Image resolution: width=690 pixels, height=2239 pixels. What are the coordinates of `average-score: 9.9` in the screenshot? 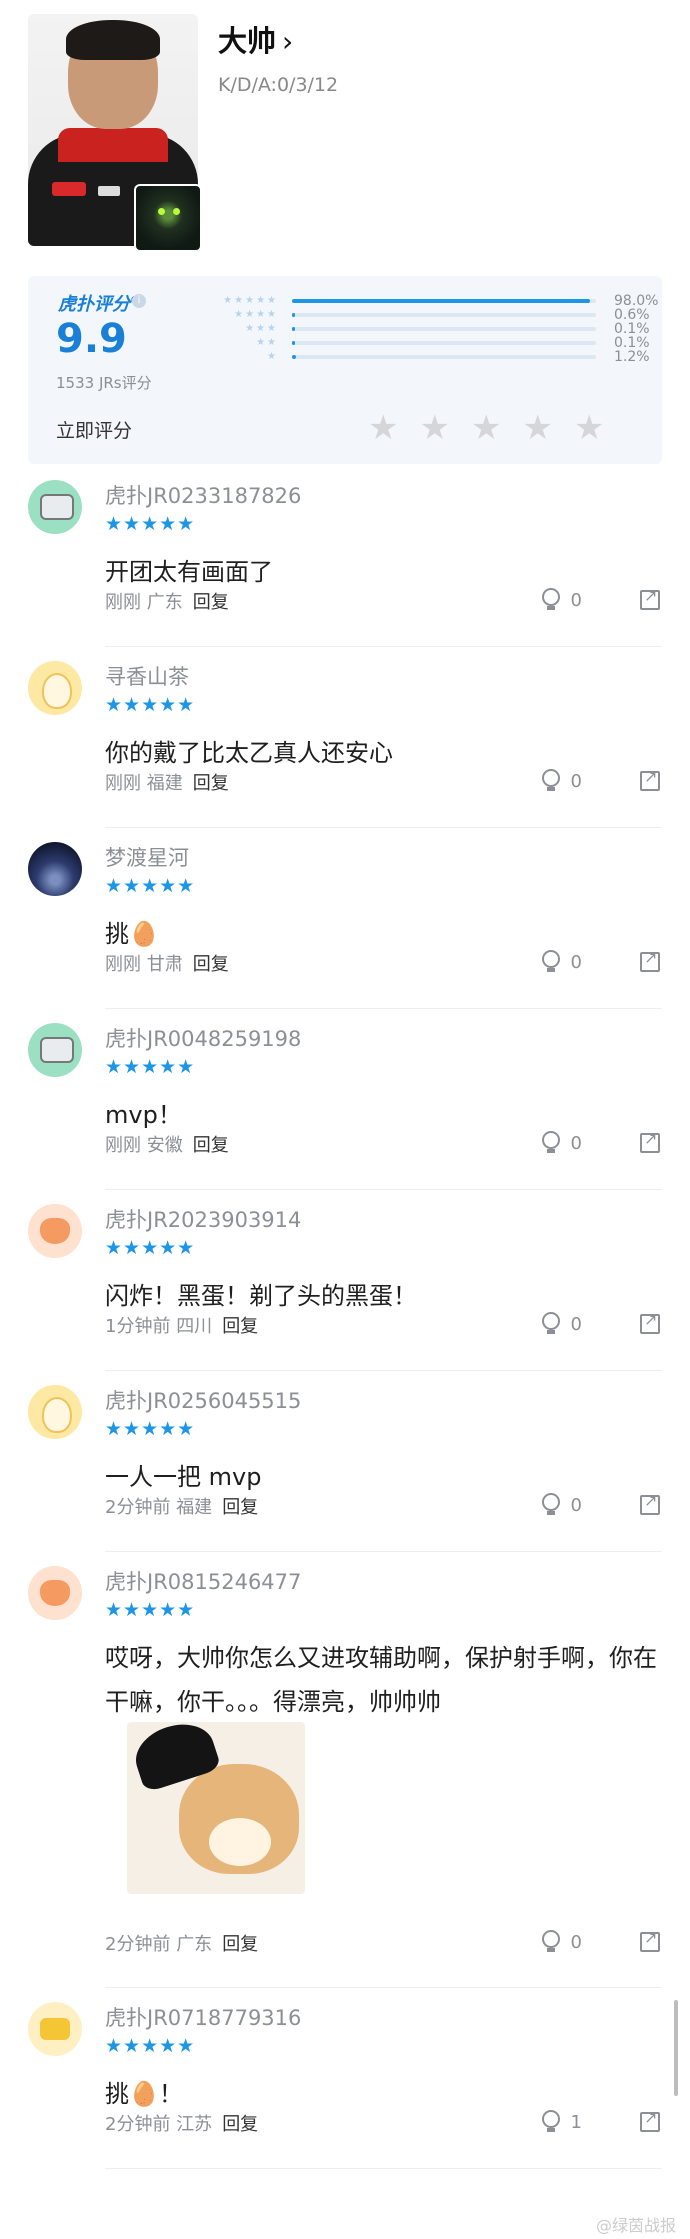 It's located at (91, 339).